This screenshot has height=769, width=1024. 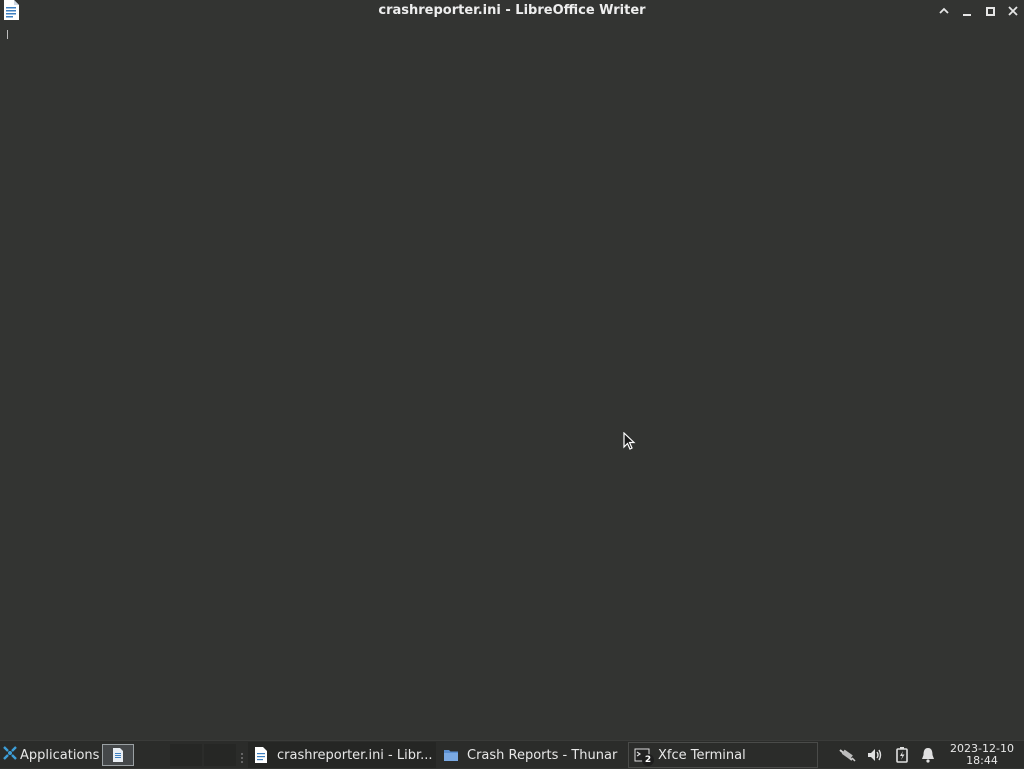 I want to click on clock: 2023-12-10 18:44, so click(x=982, y=755).